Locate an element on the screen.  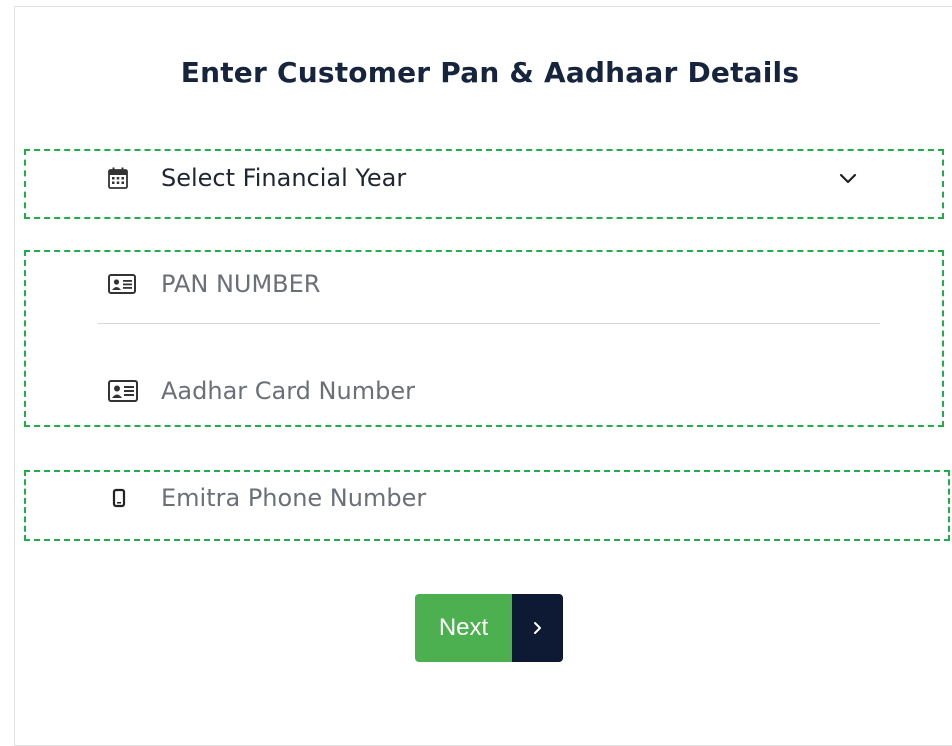
pan-number-field: PAN NUMBER is located at coordinates (214, 284).